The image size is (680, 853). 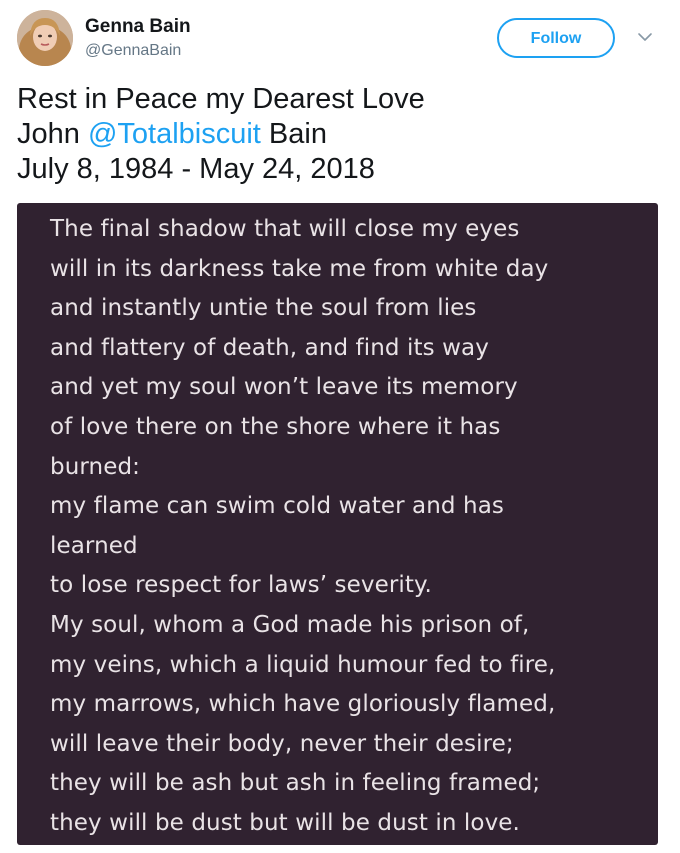 What do you see at coordinates (277, 506) in the screenshot?
I see `poem-line: my flame can swim cold water and has` at bounding box center [277, 506].